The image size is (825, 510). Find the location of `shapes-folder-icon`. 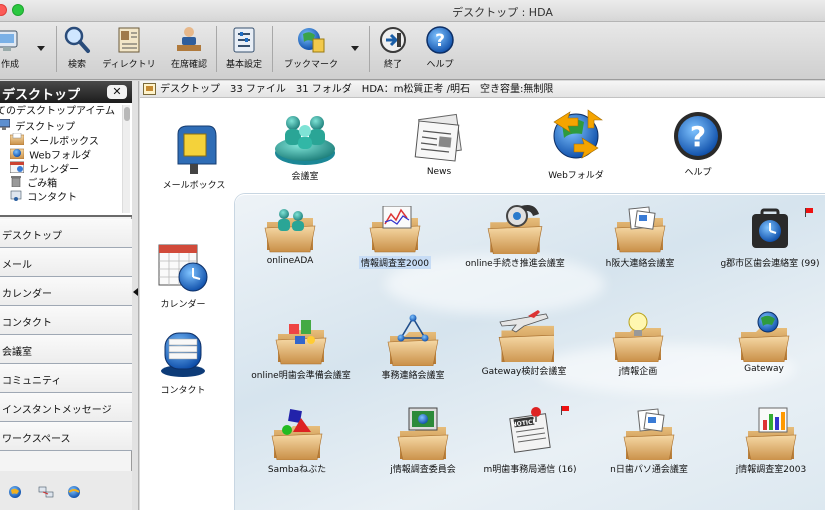

shapes-folder-icon is located at coordinates (297, 434).